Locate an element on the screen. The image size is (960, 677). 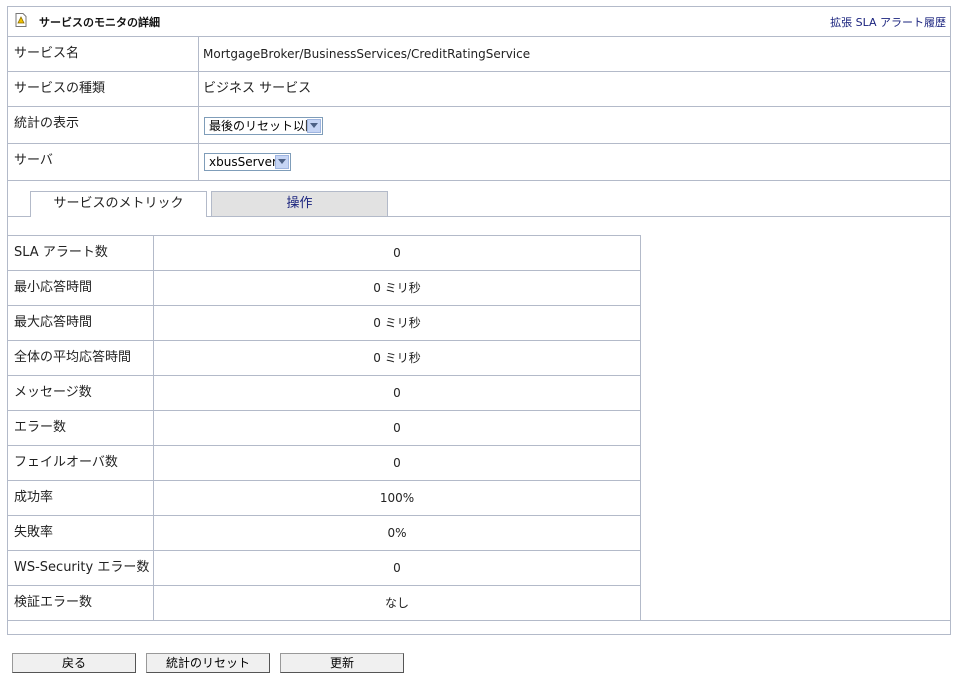
tab-operations: 操作 is located at coordinates (299, 204).